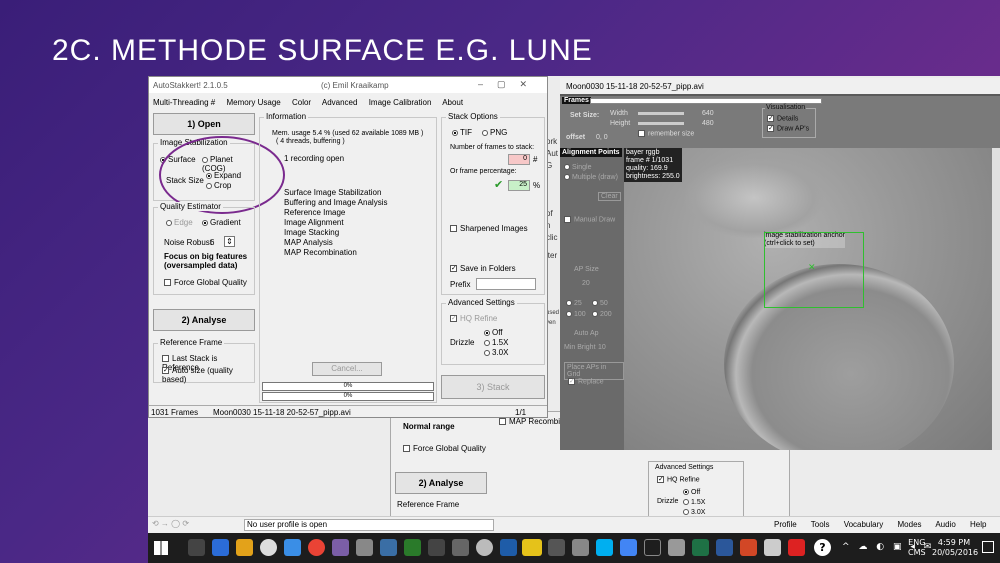 The image size is (1000, 563). Describe the element at coordinates (609, 196) in the screenshot. I see `clear-button: Clear` at that location.